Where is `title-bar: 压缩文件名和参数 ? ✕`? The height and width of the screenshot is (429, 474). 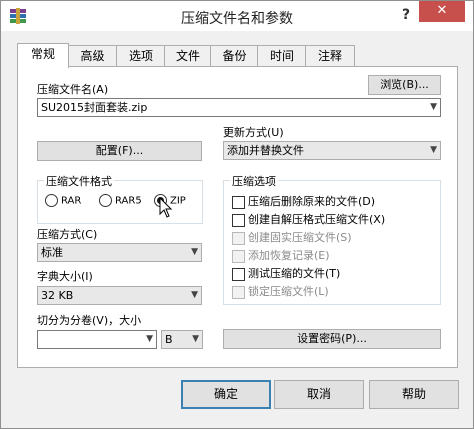 title-bar: 压缩文件名和参数 ? ✕ is located at coordinates (237, 16).